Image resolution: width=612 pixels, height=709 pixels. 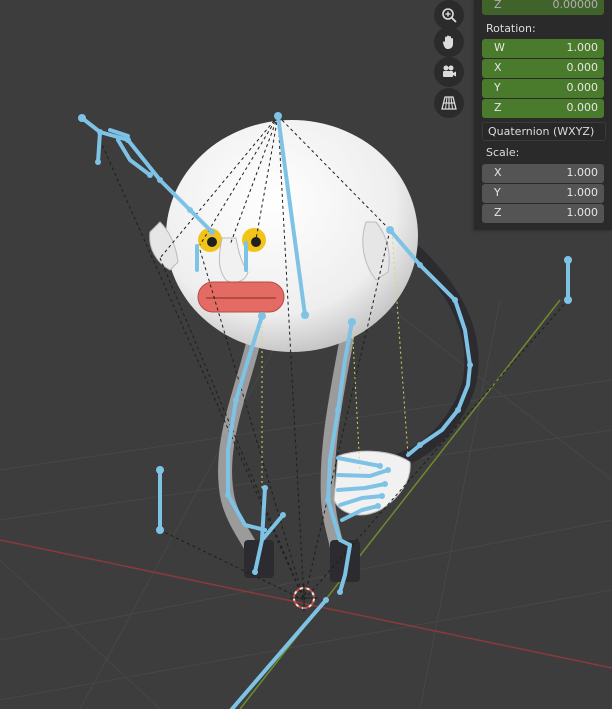 I want to click on perspective-grid-icon, so click(x=449, y=103).